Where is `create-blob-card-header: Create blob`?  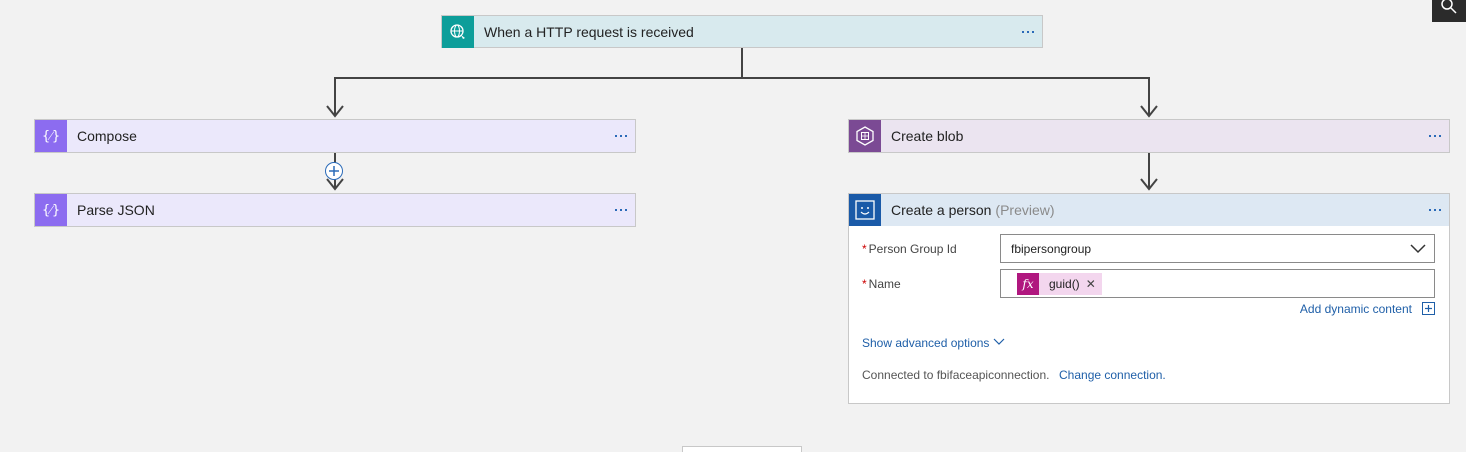
create-blob-card-header: Create blob is located at coordinates (1149, 136).